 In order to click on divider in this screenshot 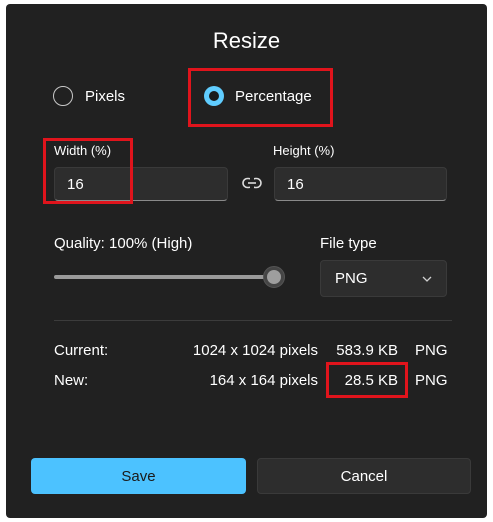, I will do `click(253, 320)`.